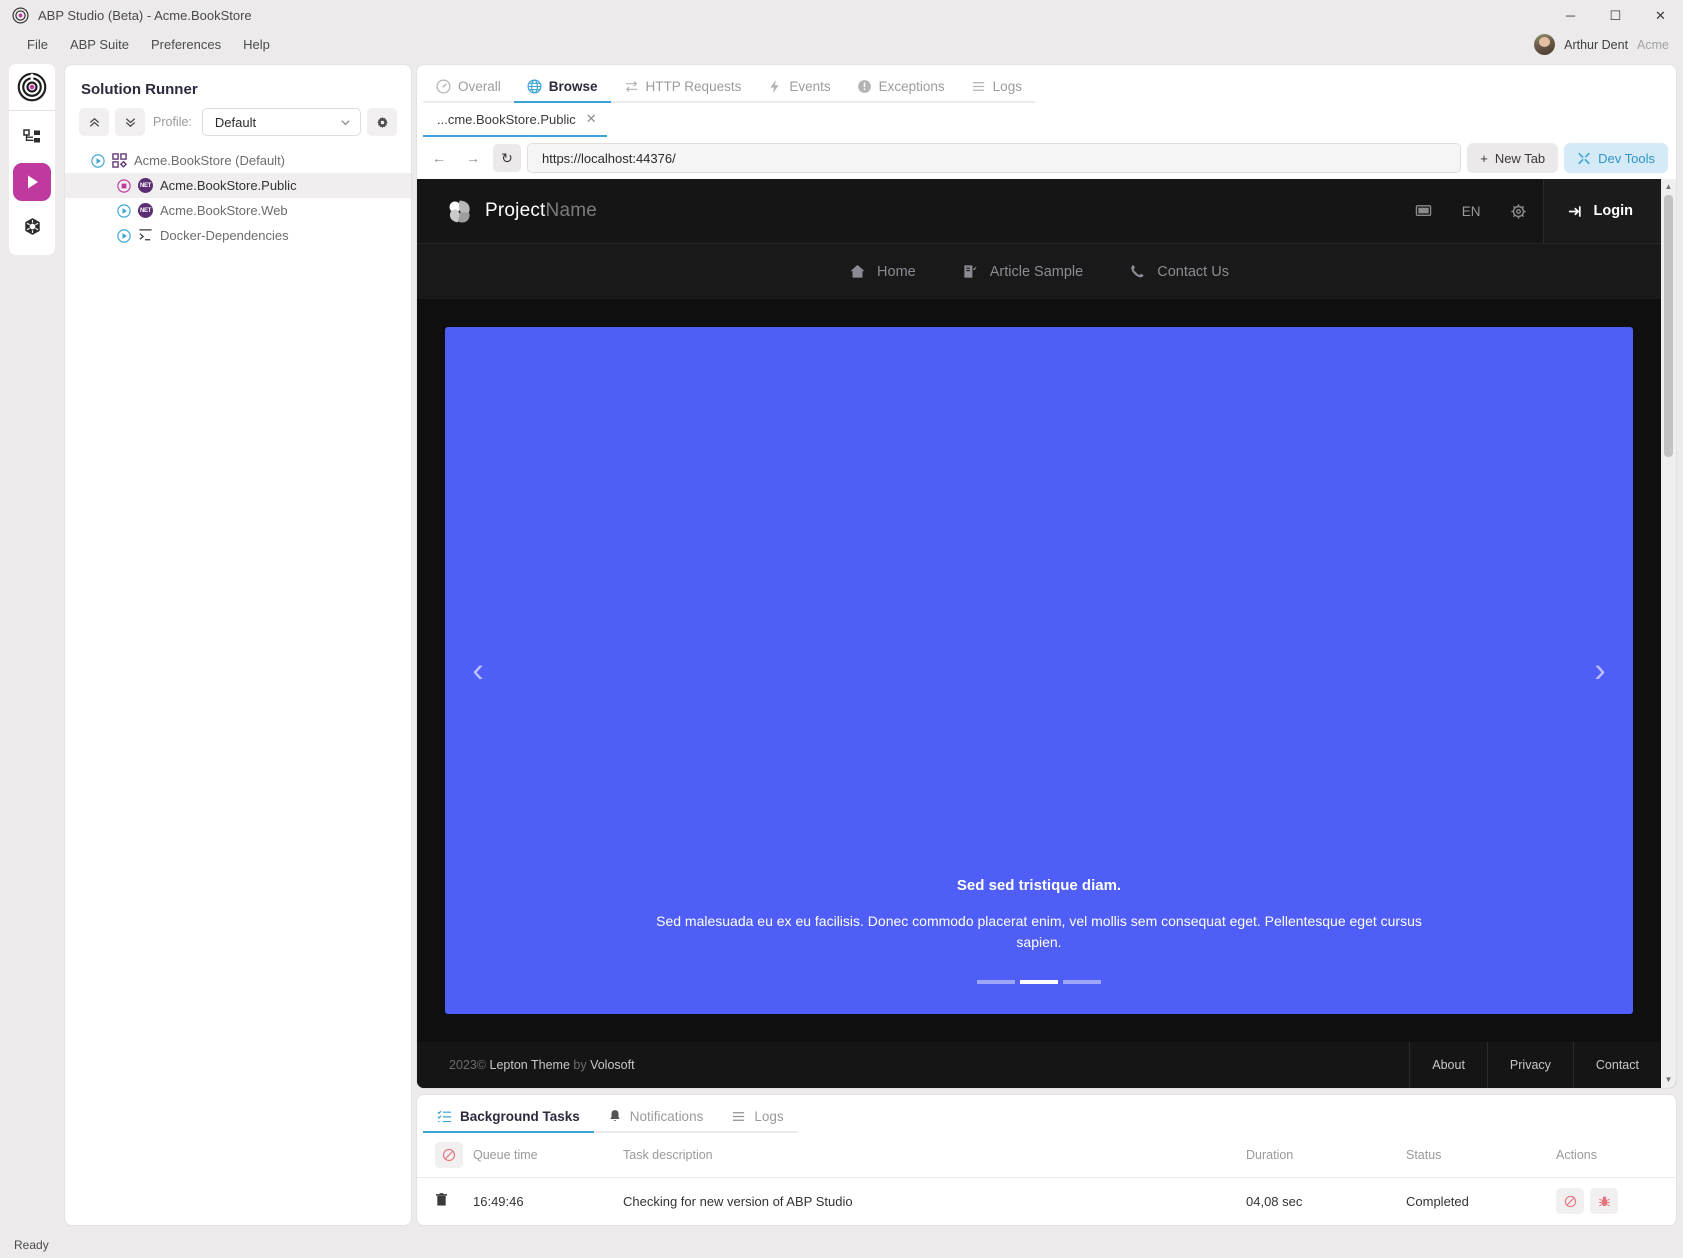 This screenshot has height=1258, width=1683. What do you see at coordinates (238, 160) in the screenshot?
I see `tree-row: Acme.BookStore (Default)` at bounding box center [238, 160].